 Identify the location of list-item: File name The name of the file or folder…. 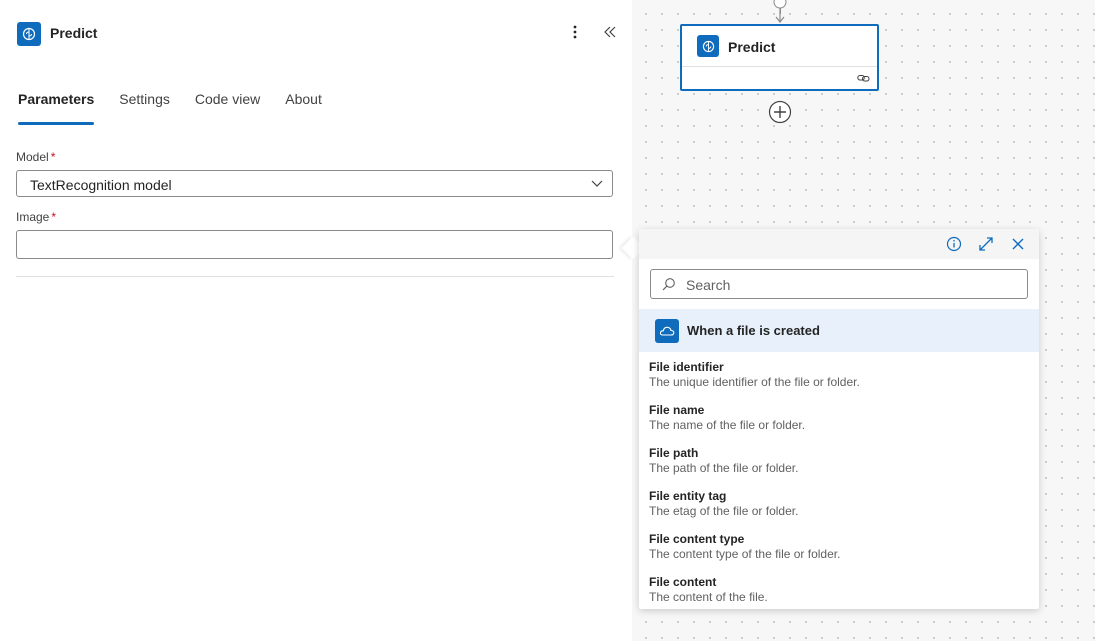
(839, 423).